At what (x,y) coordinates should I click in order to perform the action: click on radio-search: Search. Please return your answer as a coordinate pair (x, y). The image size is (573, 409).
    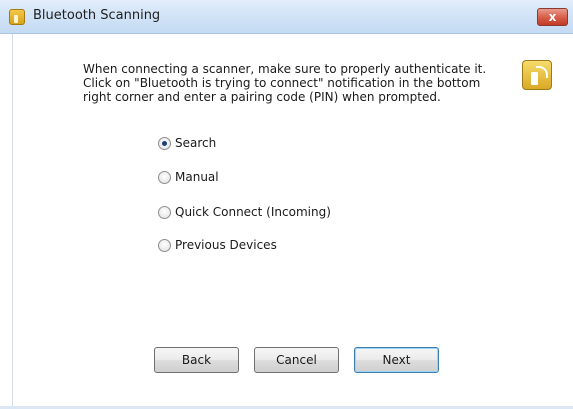
    Looking at the image, I should click on (187, 143).